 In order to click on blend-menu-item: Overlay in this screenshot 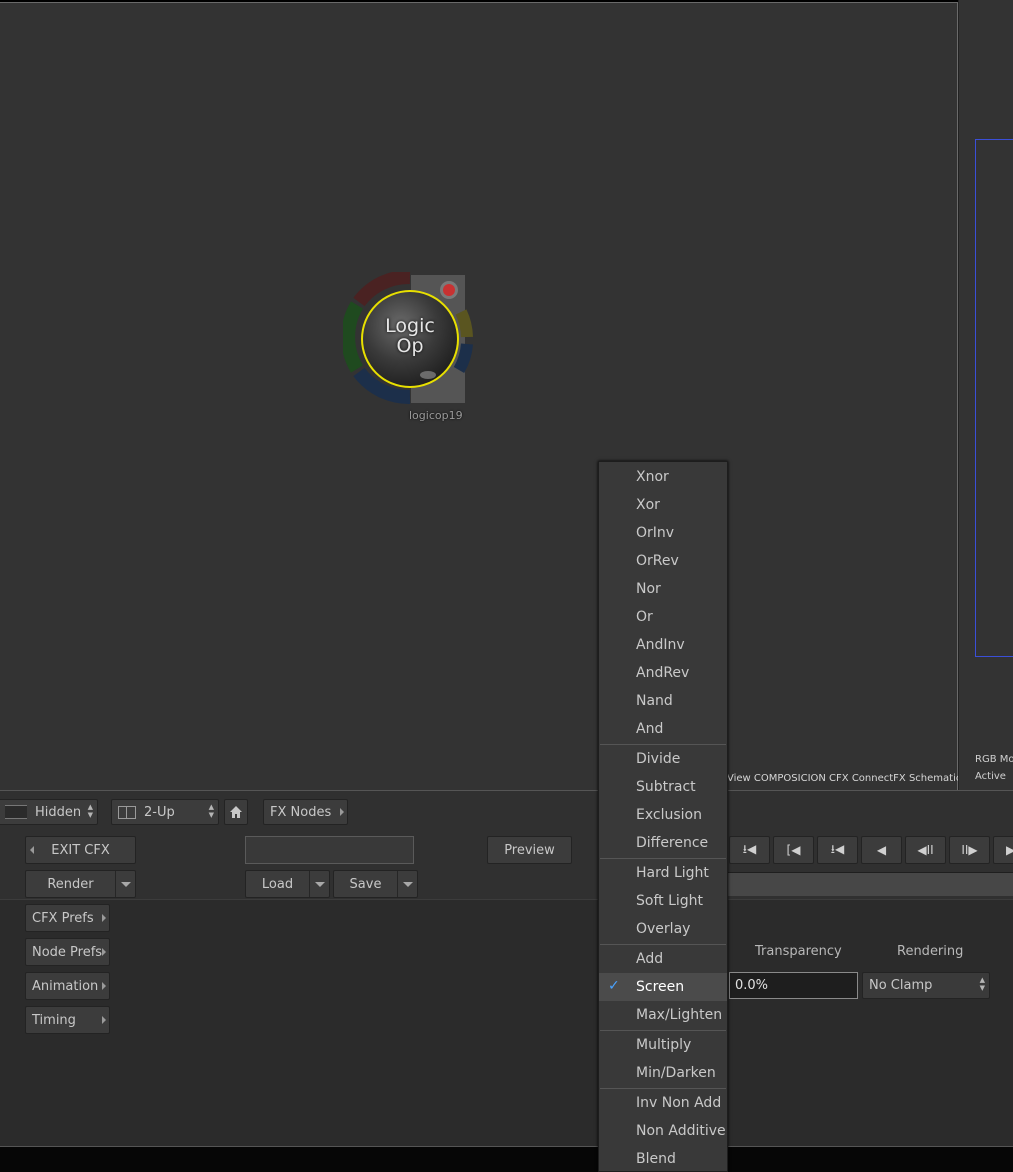, I will do `click(663, 929)`.